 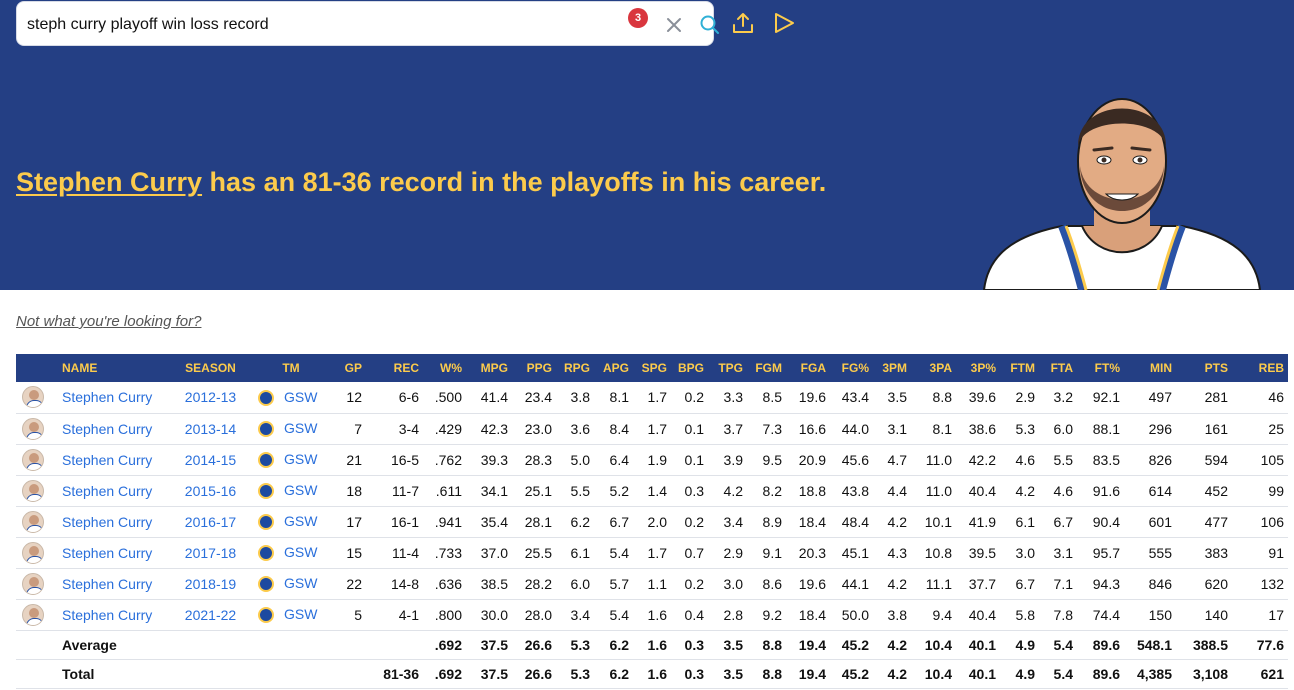 What do you see at coordinates (743, 23) in the screenshot?
I see `share-upload-icon` at bounding box center [743, 23].